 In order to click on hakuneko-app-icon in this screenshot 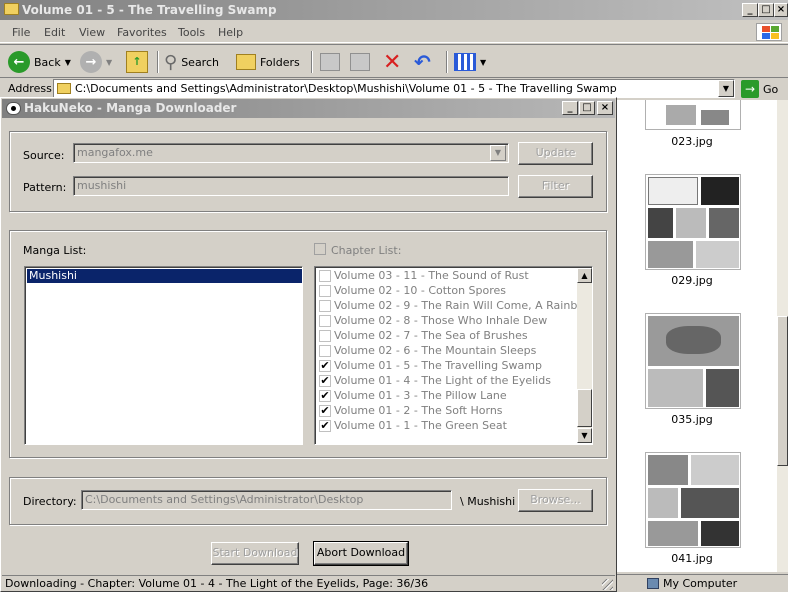, I will do `click(13, 108)`.